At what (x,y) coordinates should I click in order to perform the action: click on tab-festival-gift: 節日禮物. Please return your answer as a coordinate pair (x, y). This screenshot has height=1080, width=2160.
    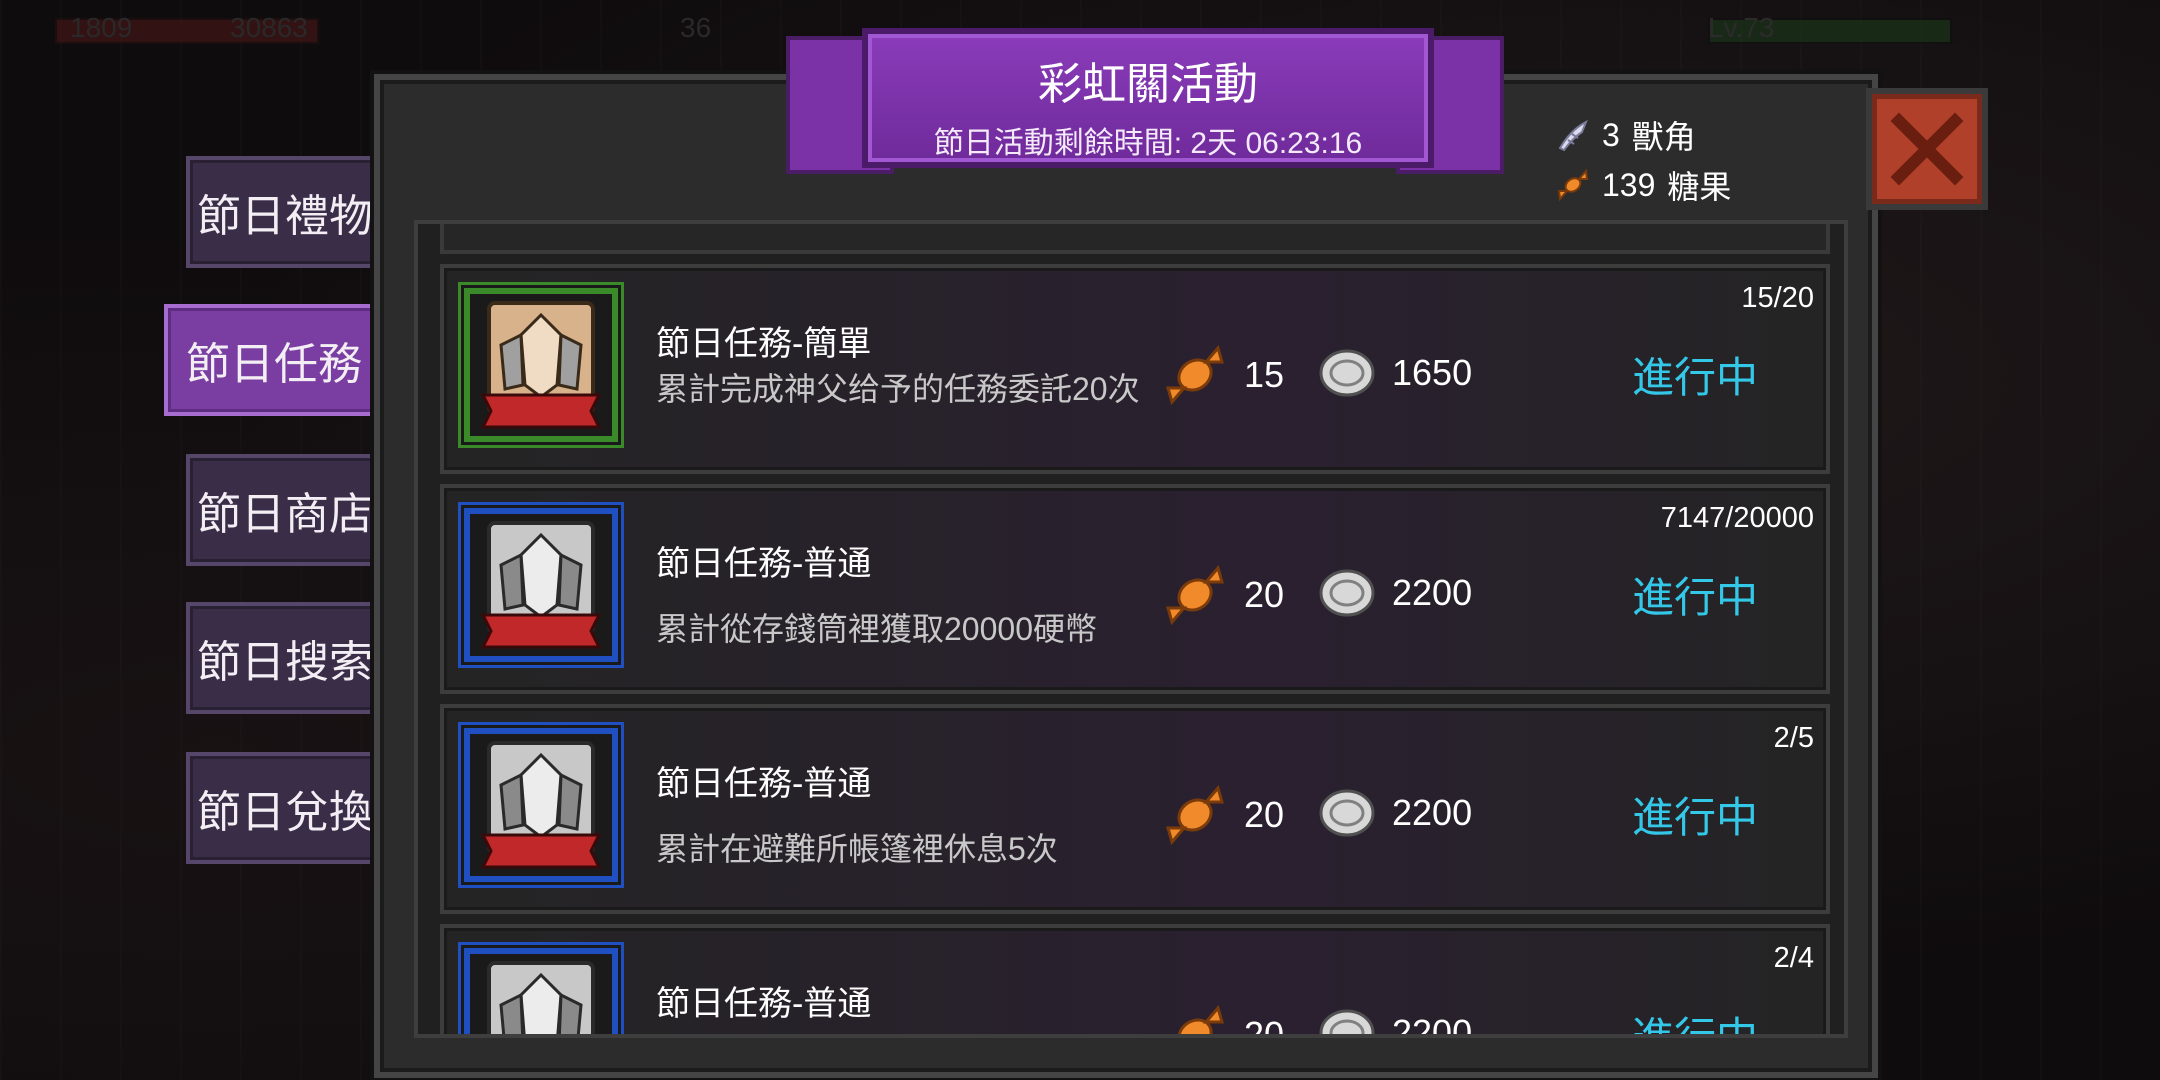
    Looking at the image, I should click on (285, 212).